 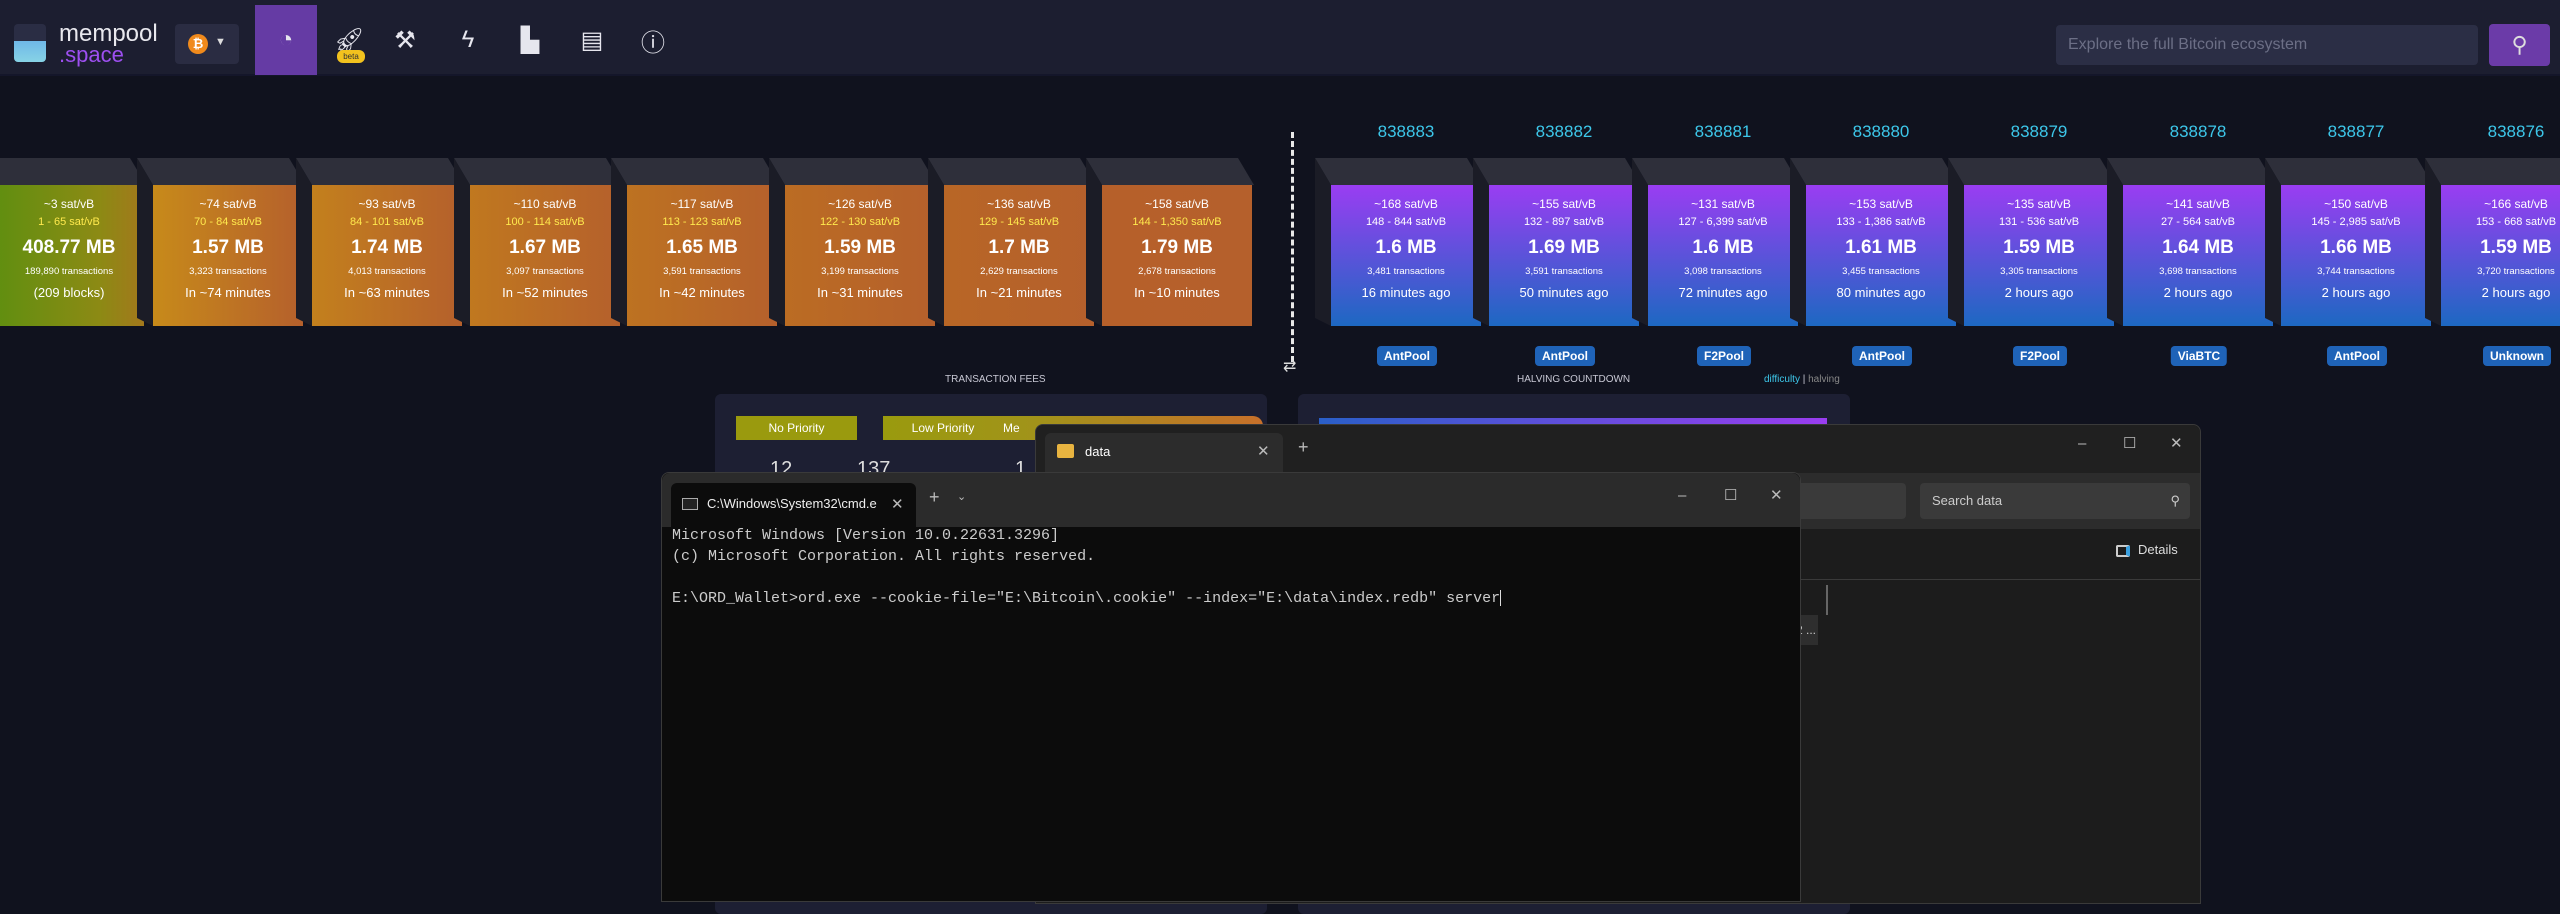 I want to click on mining-pool-badge: Unknown, so click(x=2517, y=356).